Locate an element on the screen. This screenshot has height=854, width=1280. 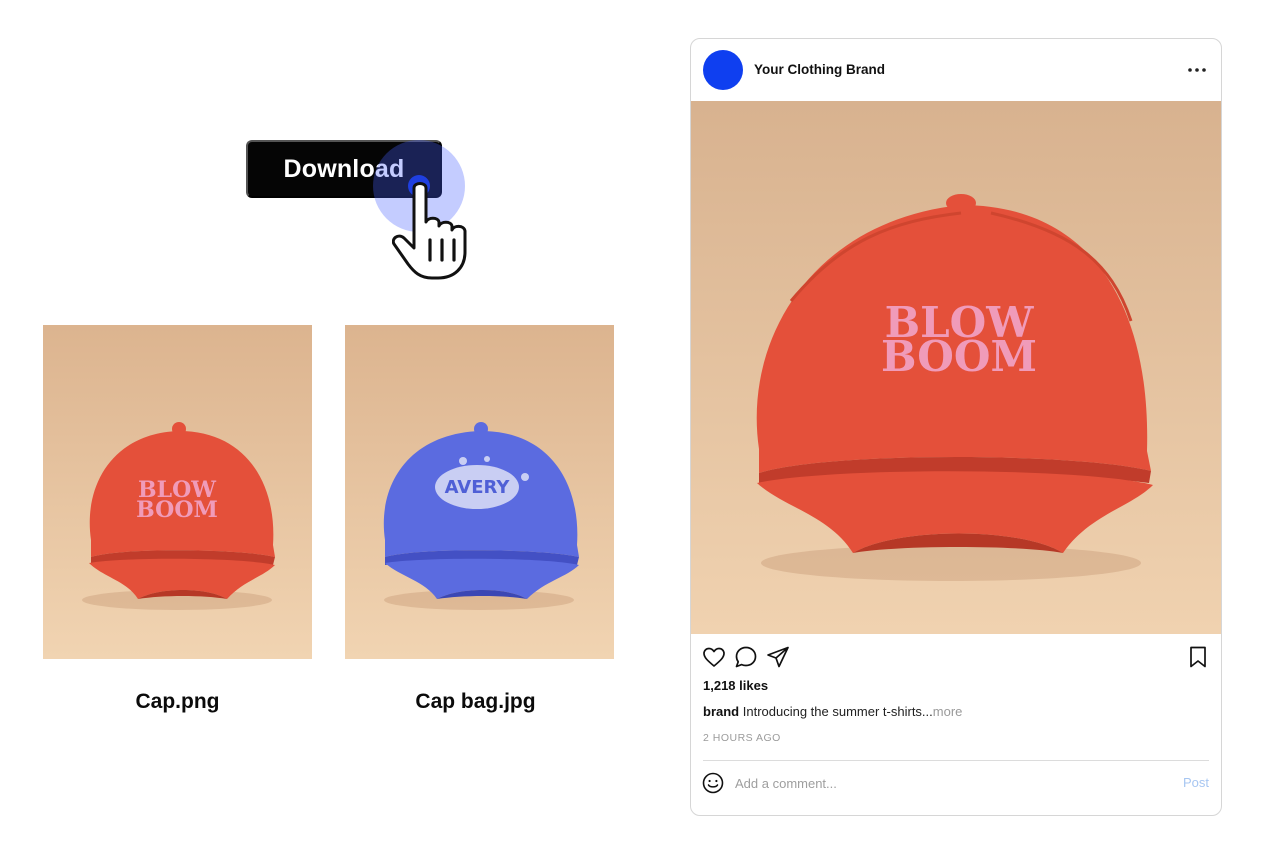
more-horizontal-icon is located at coordinates (1197, 70).